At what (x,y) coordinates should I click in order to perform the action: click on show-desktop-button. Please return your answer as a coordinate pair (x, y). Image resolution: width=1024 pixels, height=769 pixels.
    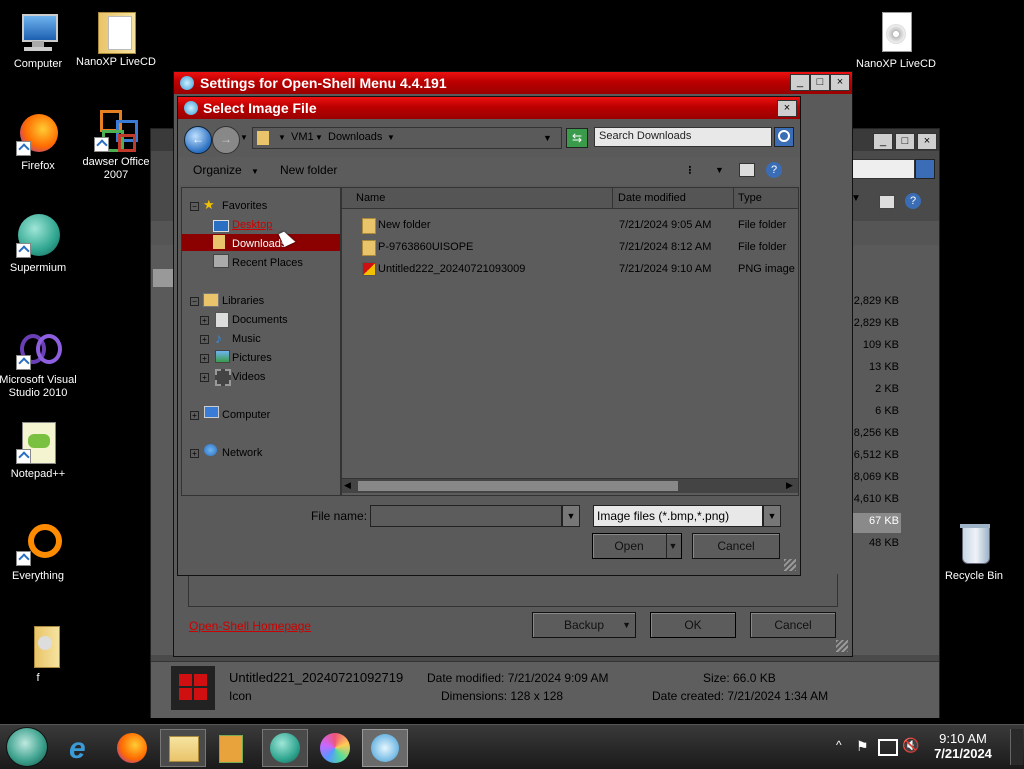
    Looking at the image, I should click on (1016, 747).